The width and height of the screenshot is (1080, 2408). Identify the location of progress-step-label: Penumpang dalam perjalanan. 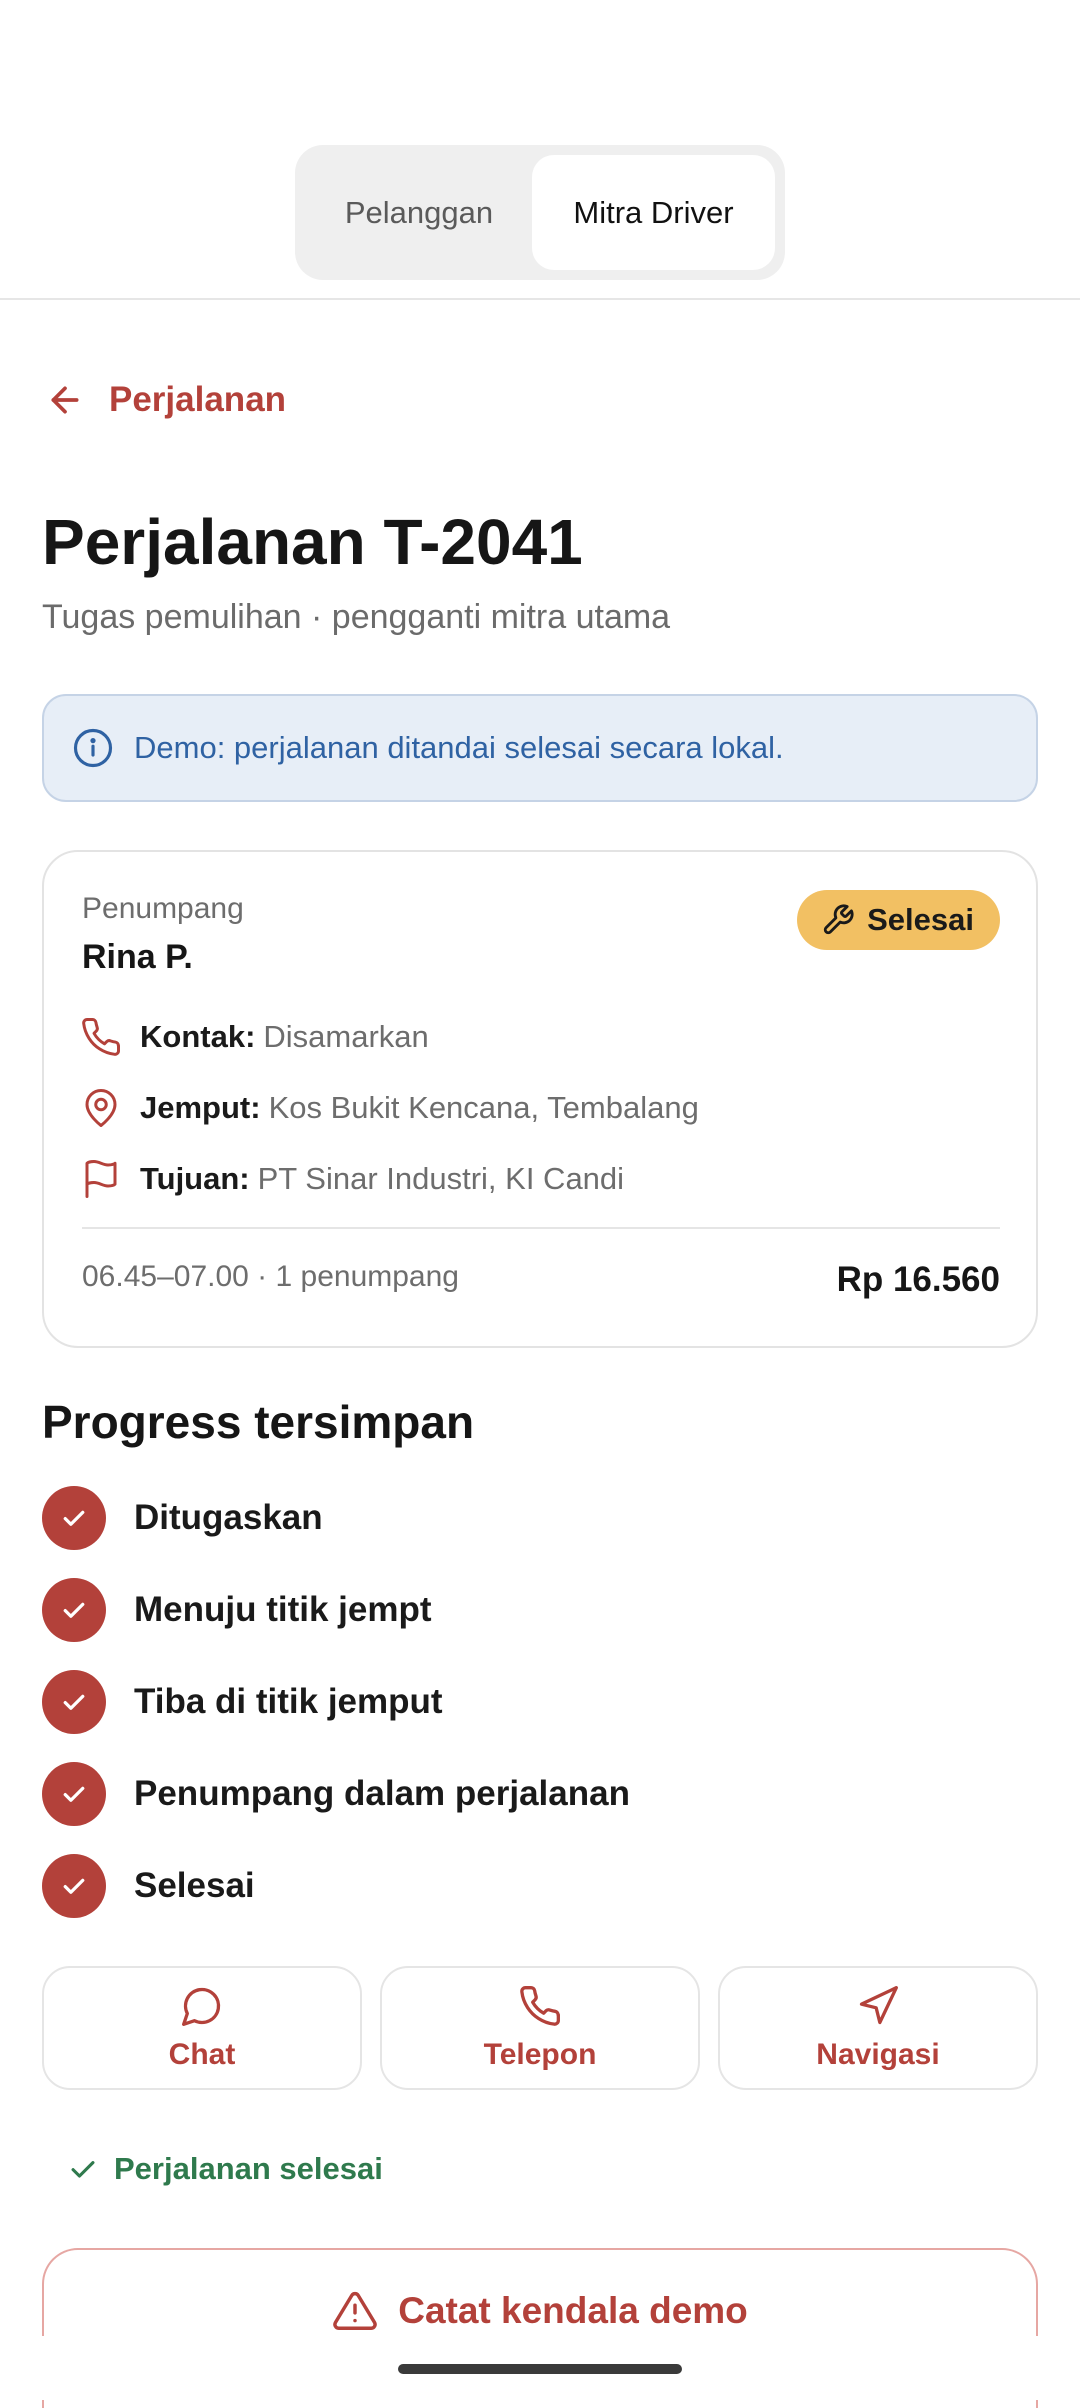
(382, 1793).